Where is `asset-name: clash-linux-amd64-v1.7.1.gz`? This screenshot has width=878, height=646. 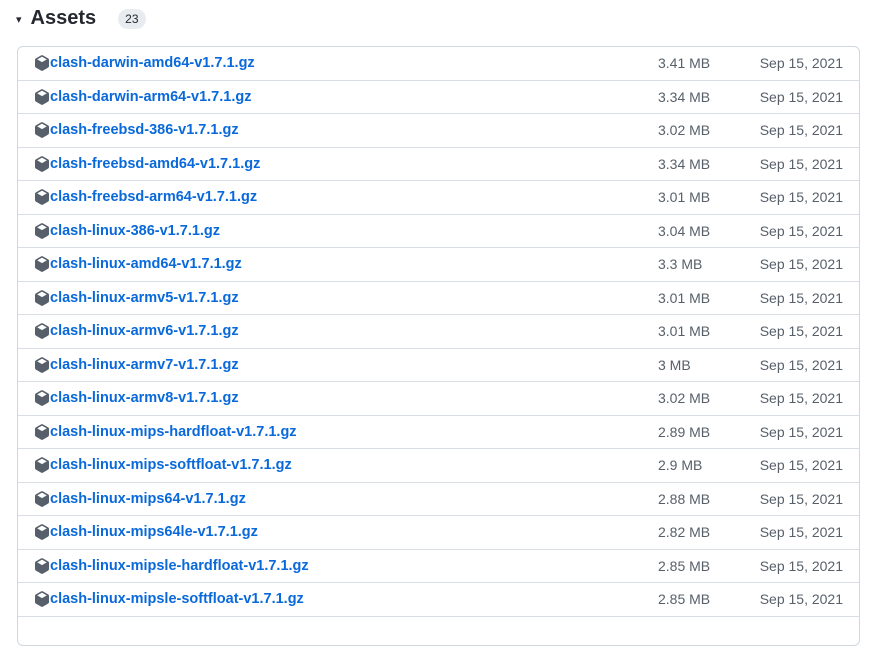
asset-name: clash-linux-amd64-v1.7.1.gz is located at coordinates (146, 264).